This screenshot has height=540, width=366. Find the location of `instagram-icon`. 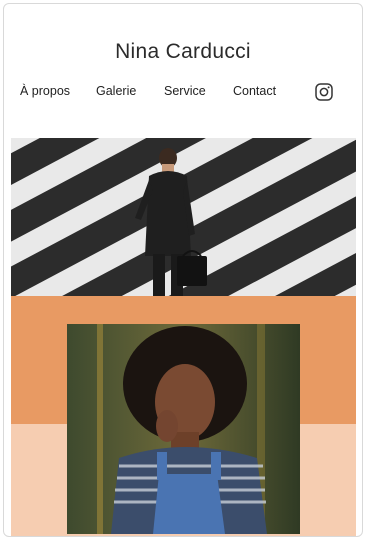

instagram-icon is located at coordinates (324, 92).